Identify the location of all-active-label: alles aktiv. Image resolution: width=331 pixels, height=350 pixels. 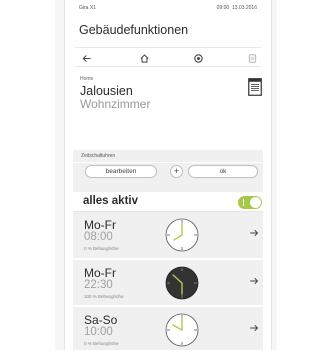
(110, 201).